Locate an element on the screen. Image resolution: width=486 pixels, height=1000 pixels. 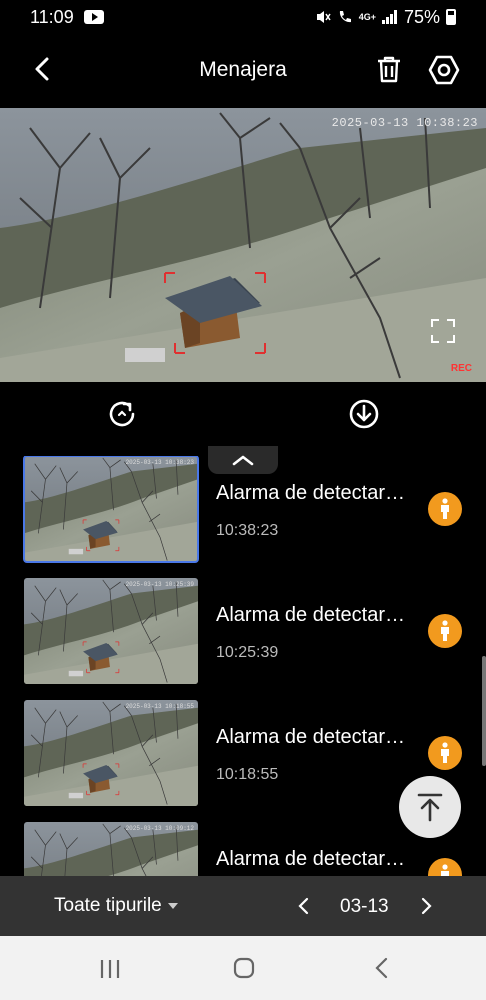
app-header: Menajera is located at coordinates (243, 71).